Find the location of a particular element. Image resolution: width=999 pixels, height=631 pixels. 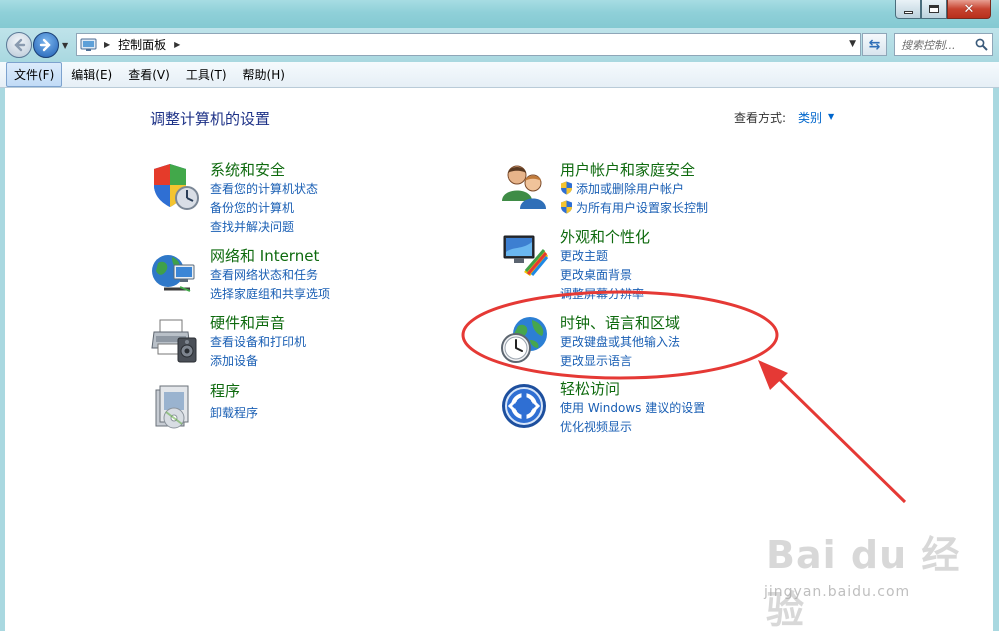

category-clock-language-region: 时钟、语言和区域 更改键盘或其他输入法 更改显示语言 is located at coordinates (665, 342).